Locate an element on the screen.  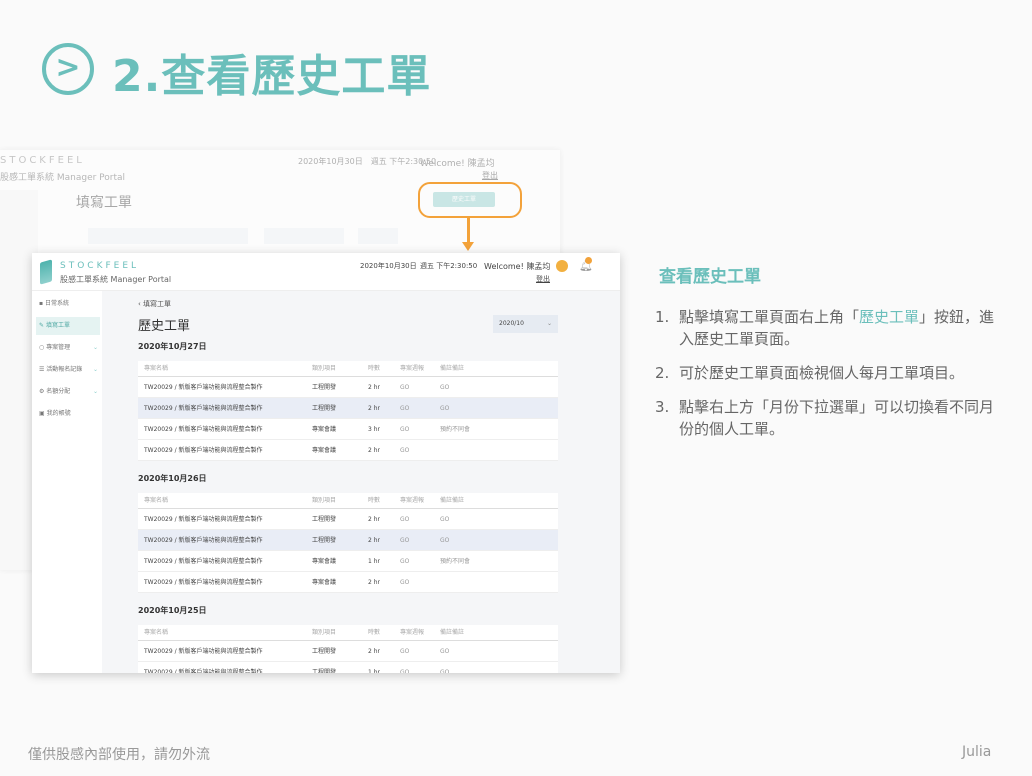
step-text: 點擊填寫工單頁面右上角「 is located at coordinates (769, 317).